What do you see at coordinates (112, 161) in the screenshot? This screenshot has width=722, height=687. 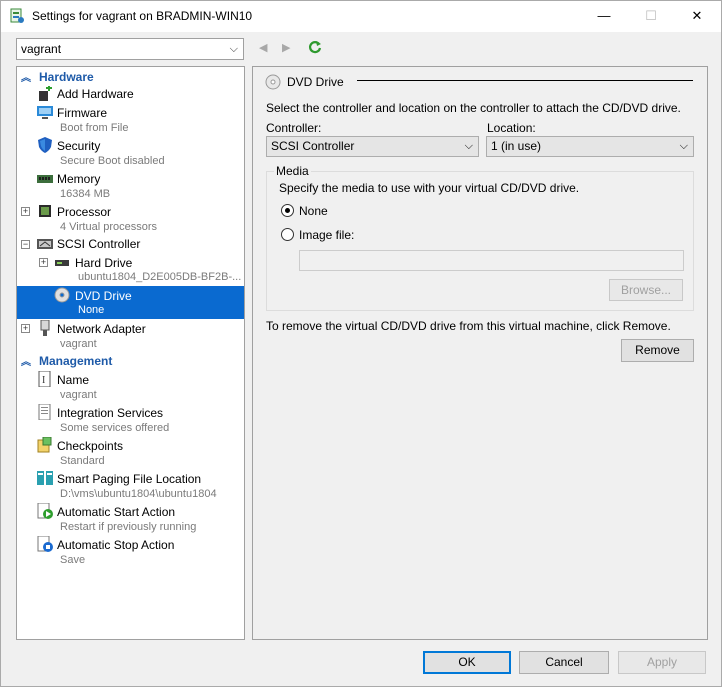 I see `tree-item-detail: Secure Boot disabled` at bounding box center [112, 161].